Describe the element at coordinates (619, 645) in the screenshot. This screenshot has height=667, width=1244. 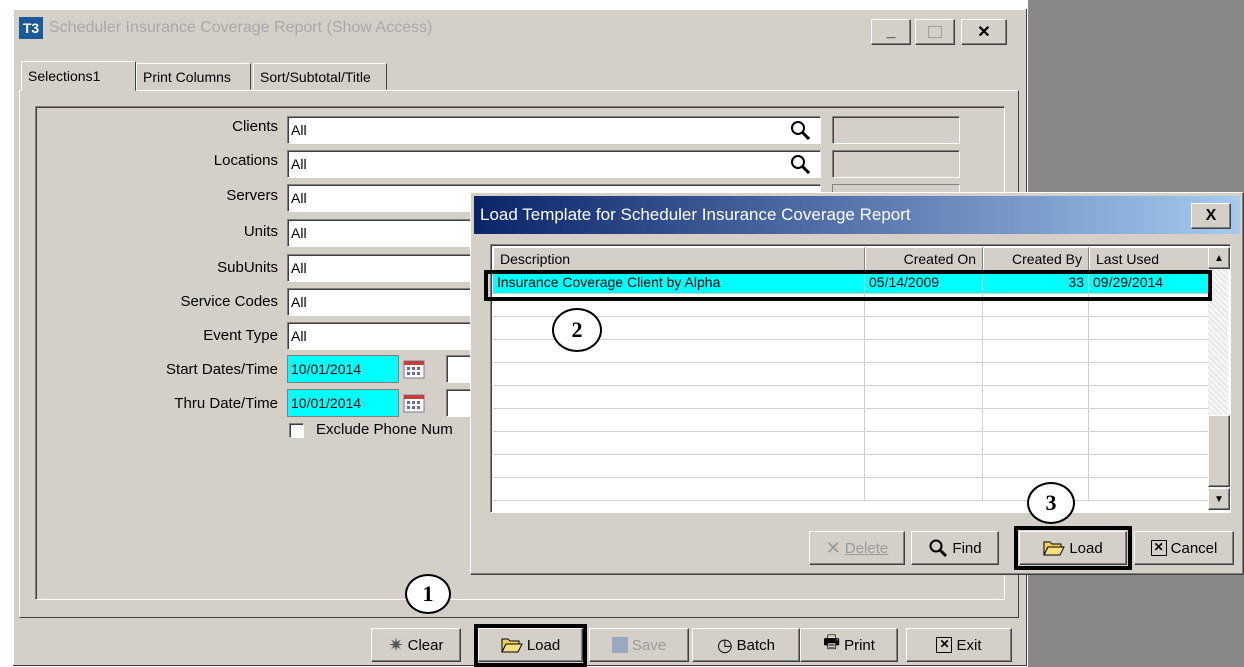
I see `disk-icon` at that location.